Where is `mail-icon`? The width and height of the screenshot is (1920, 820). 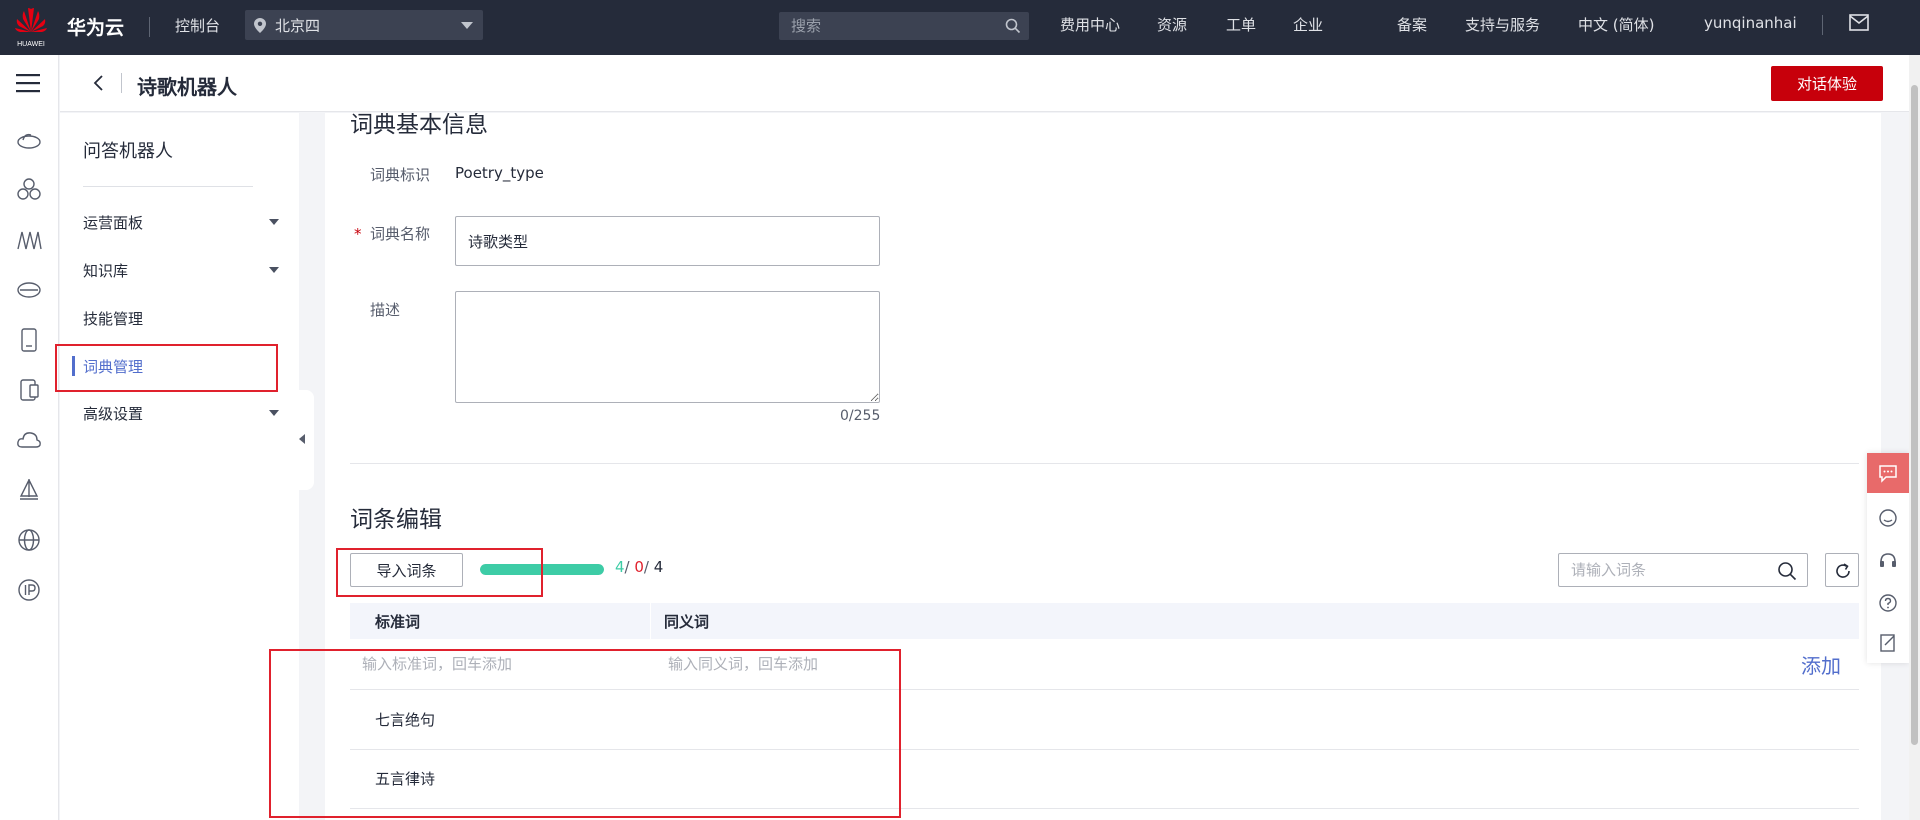 mail-icon is located at coordinates (1859, 22).